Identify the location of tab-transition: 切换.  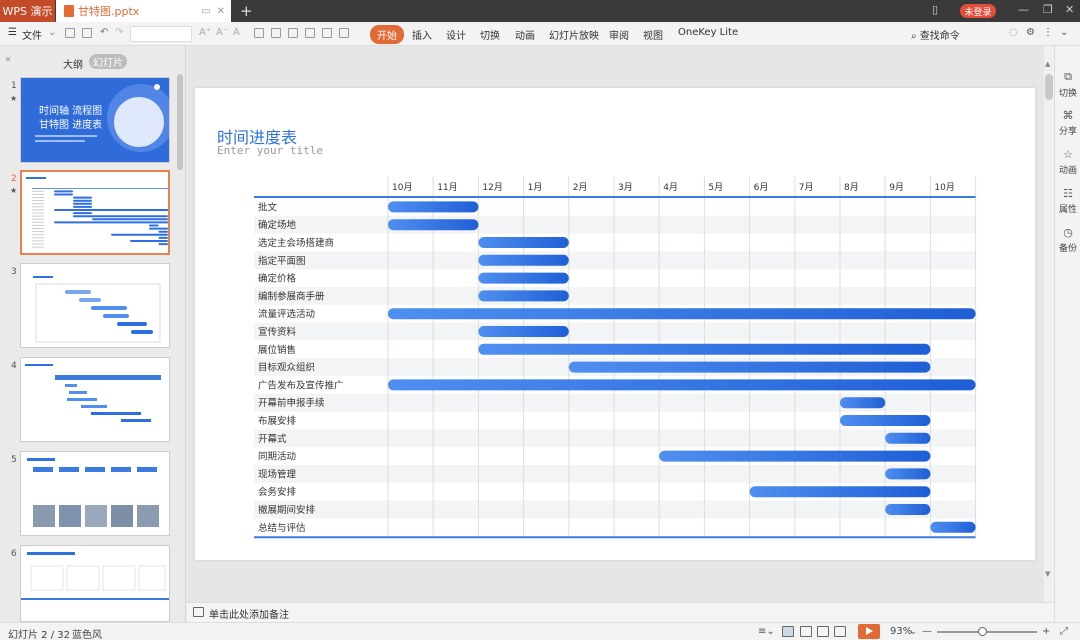
(490, 34).